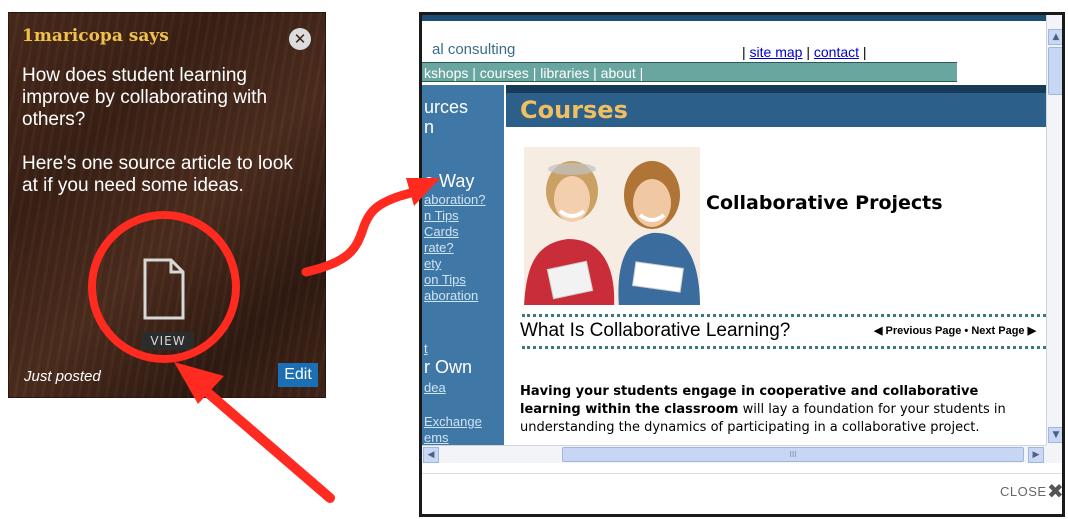  I want to click on scroll-left-icon: ◀, so click(431, 455).